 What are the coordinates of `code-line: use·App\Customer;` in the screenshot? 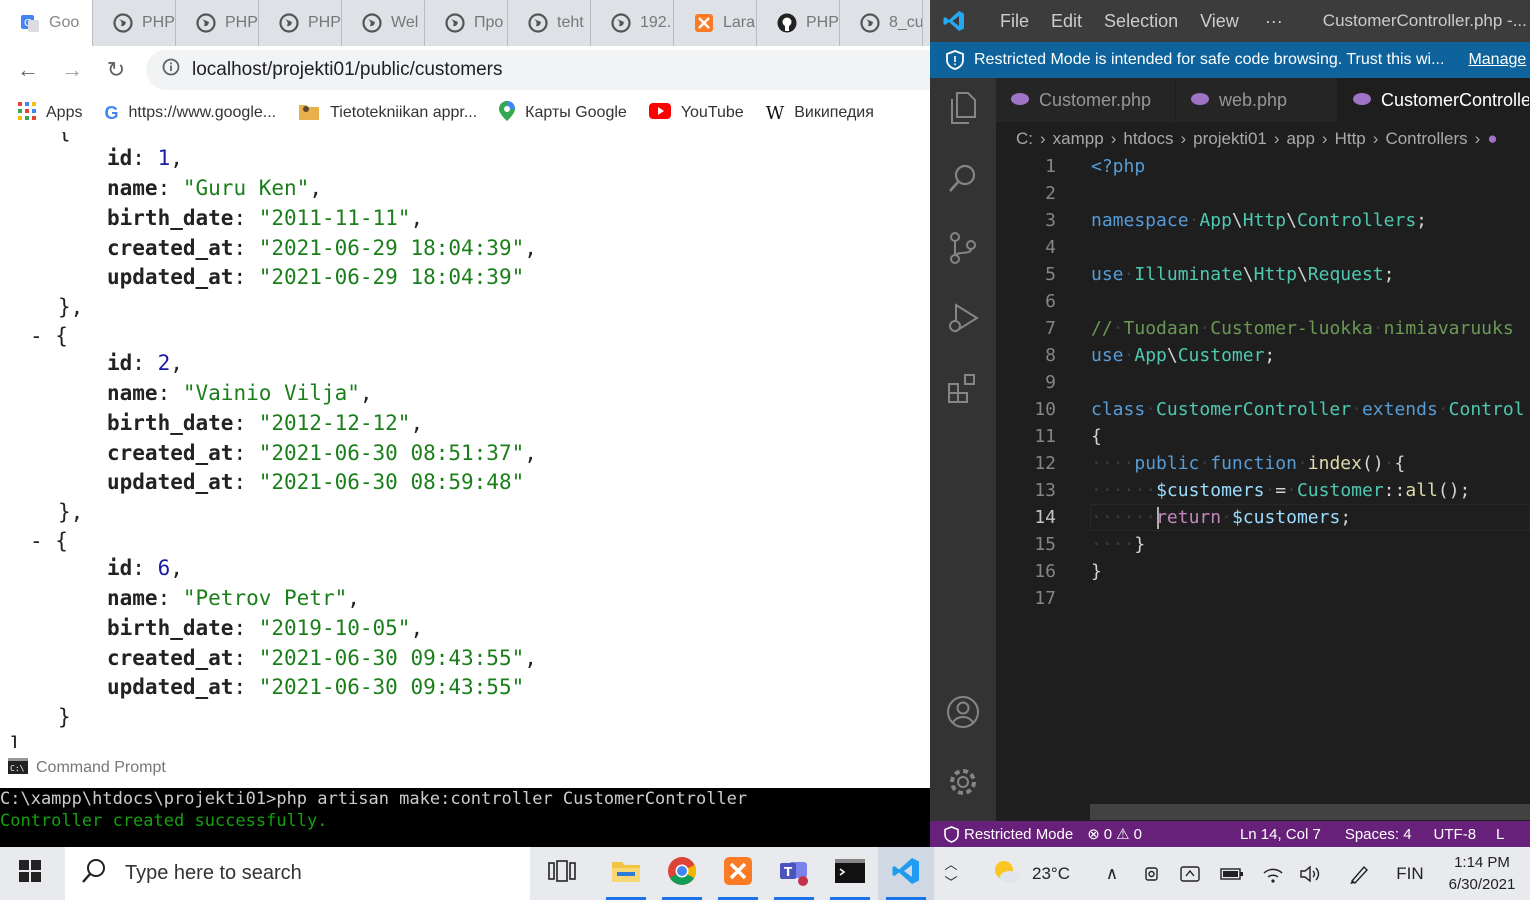 It's located at (1183, 355).